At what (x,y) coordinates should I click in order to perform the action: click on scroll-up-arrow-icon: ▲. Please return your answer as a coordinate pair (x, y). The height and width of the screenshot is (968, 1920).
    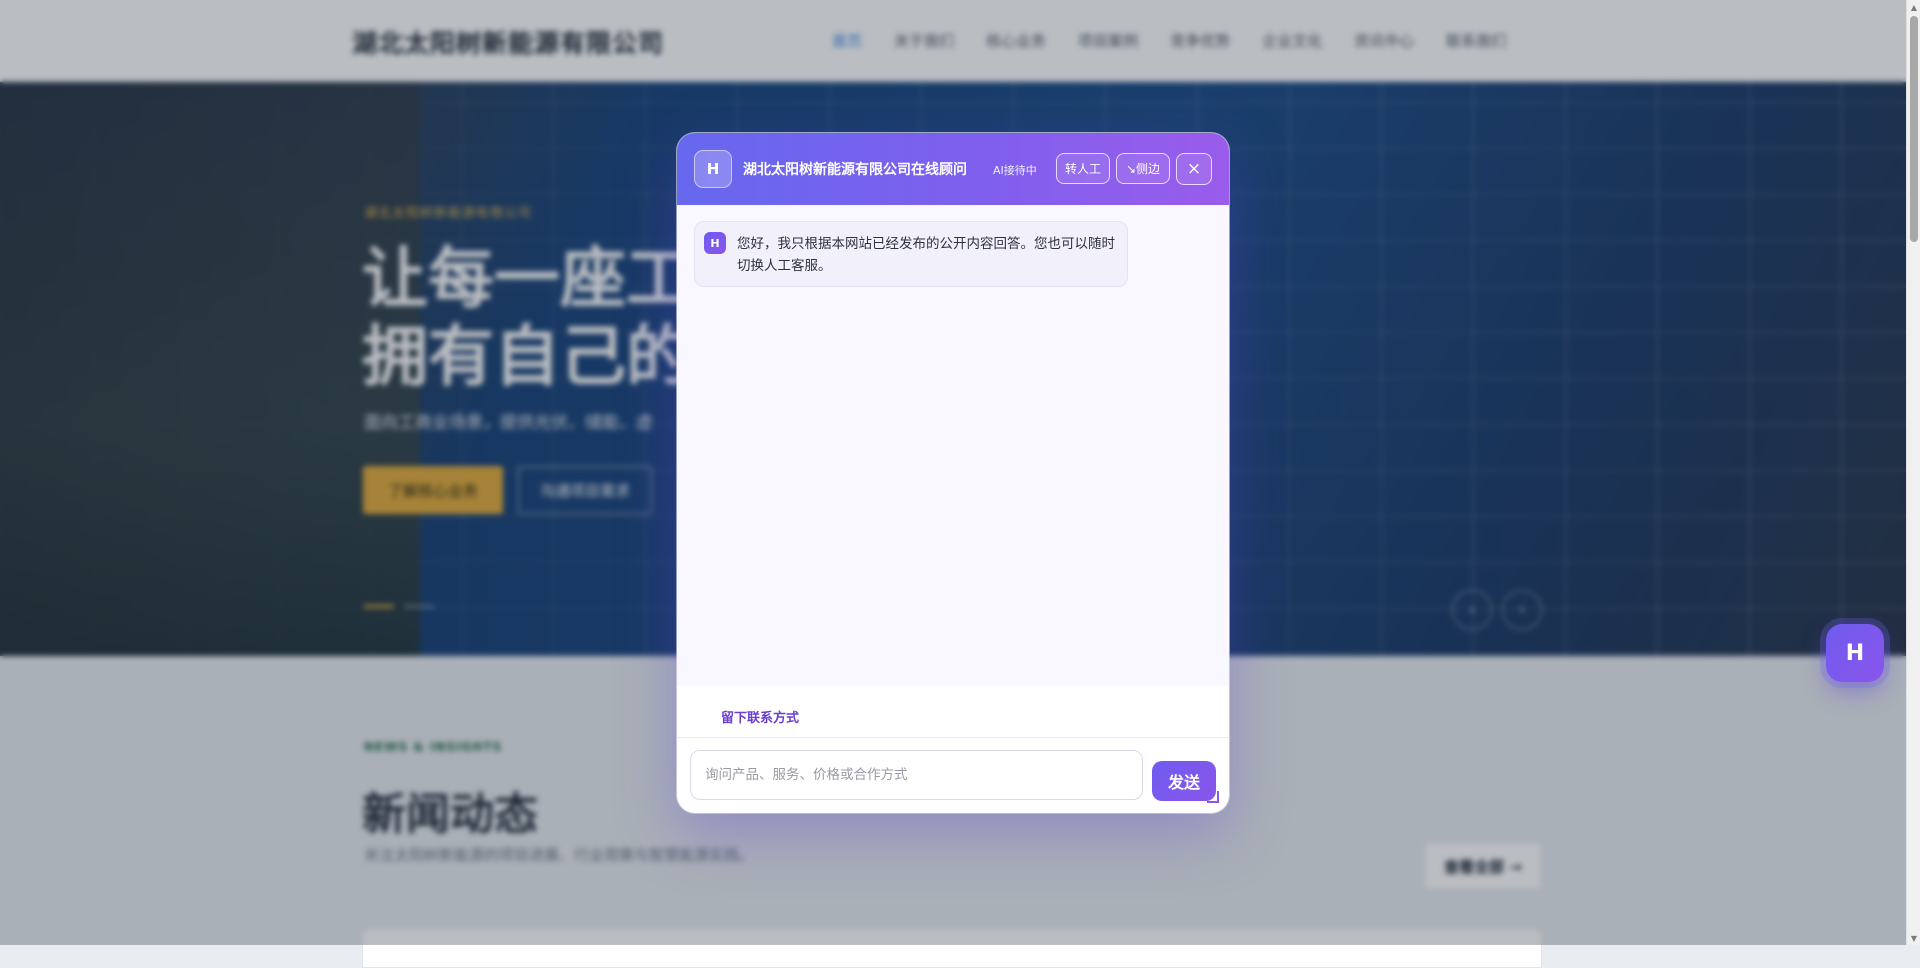
    Looking at the image, I should click on (1913, 7).